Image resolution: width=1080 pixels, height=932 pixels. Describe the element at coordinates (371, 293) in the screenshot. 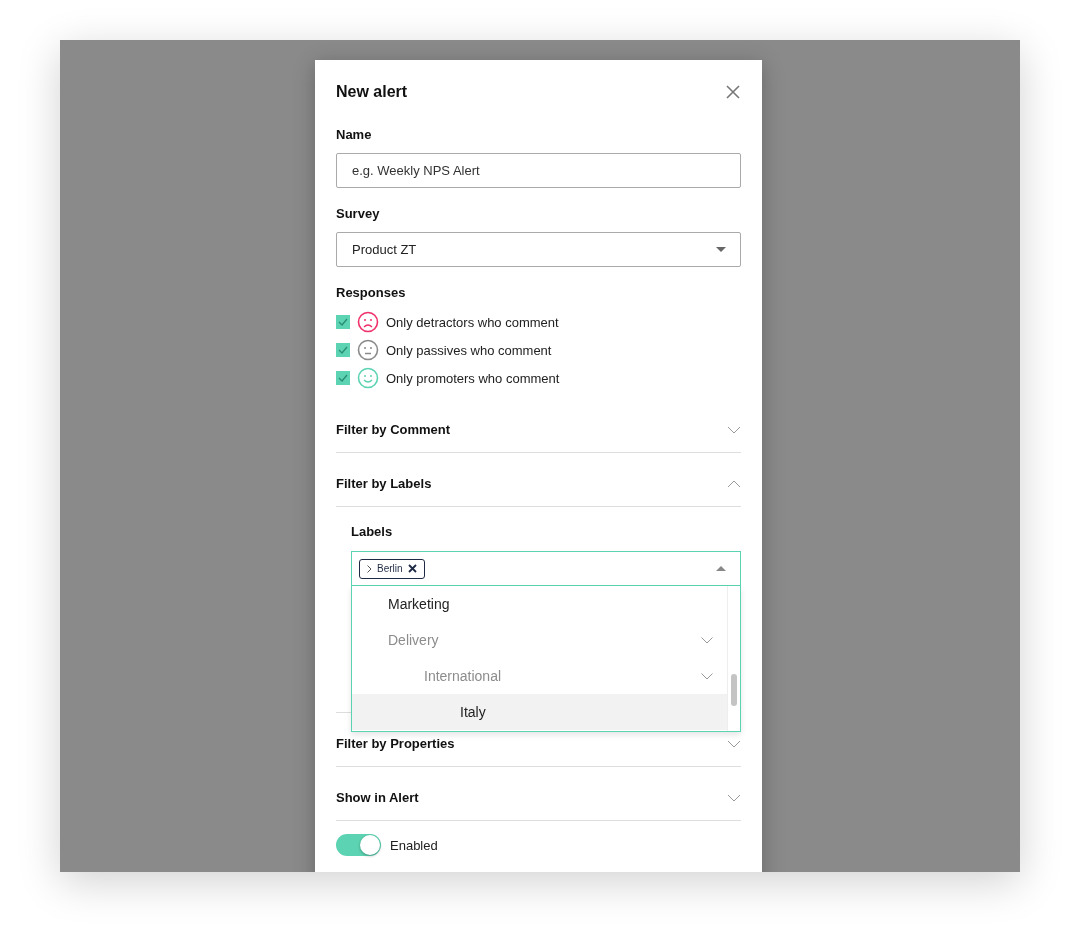

I see `field-label: Responses` at that location.